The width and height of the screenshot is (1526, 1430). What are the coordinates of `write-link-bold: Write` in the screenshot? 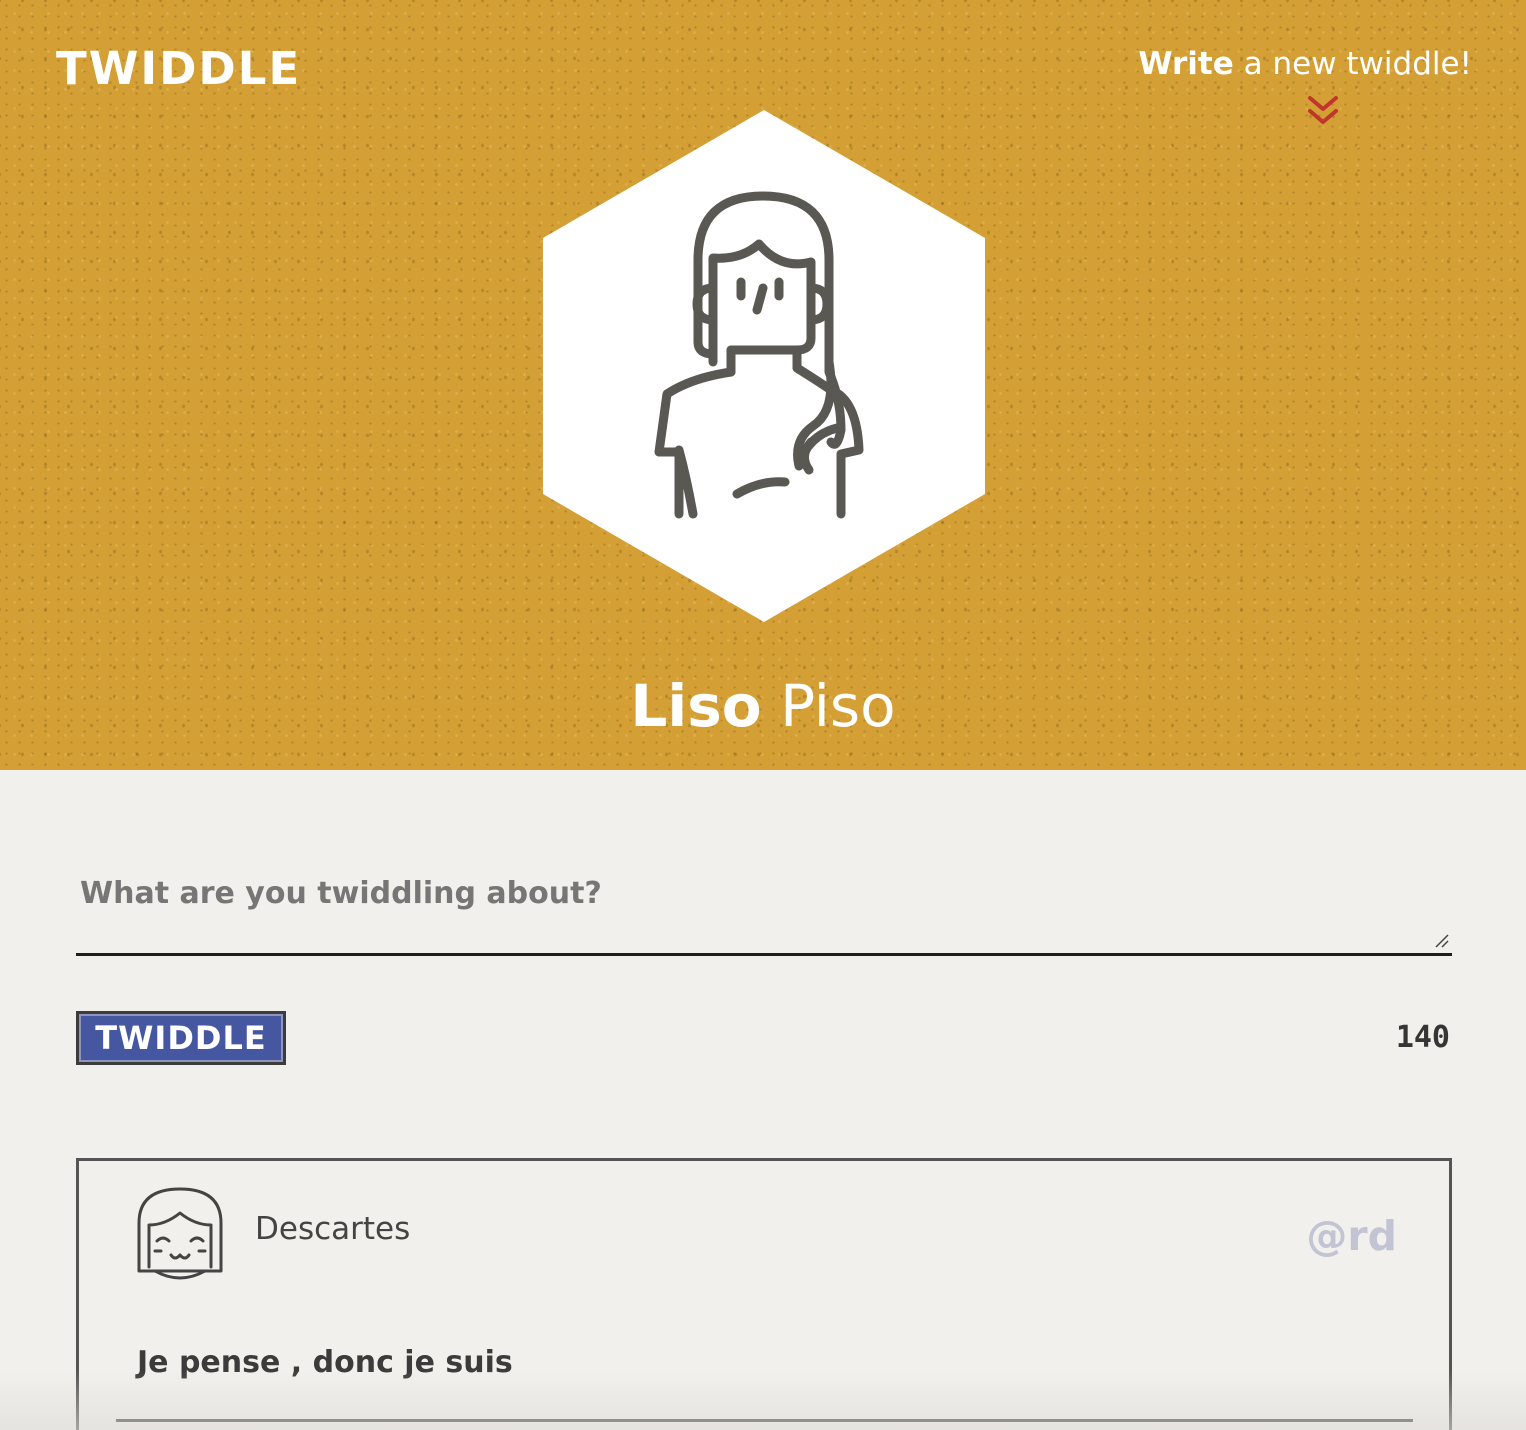 It's located at (1186, 64).